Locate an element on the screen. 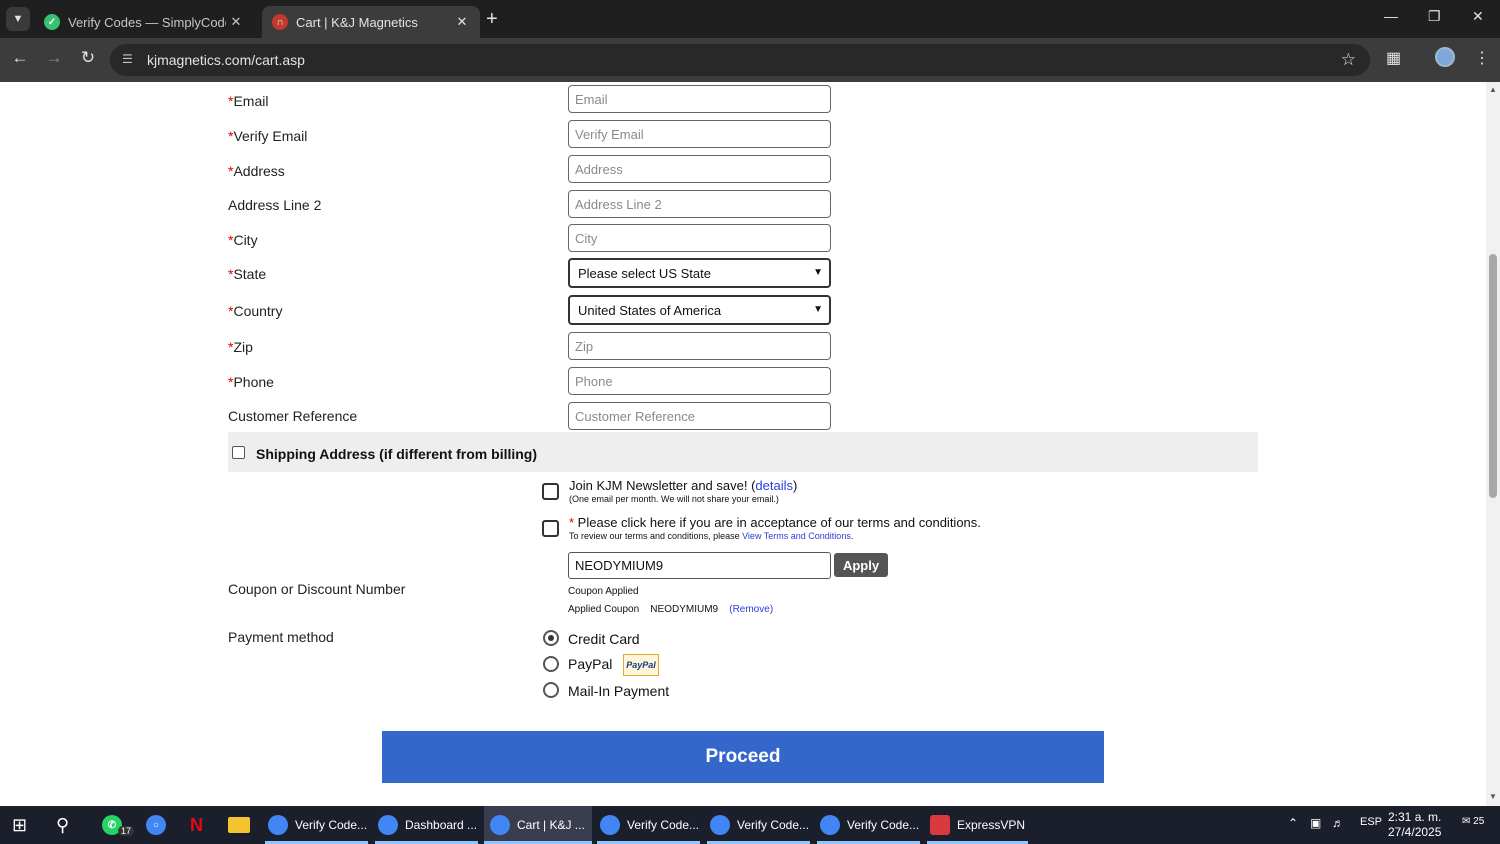 This screenshot has height=844, width=1500. page-scrollbar: ▲ ▼ is located at coordinates (1493, 444).